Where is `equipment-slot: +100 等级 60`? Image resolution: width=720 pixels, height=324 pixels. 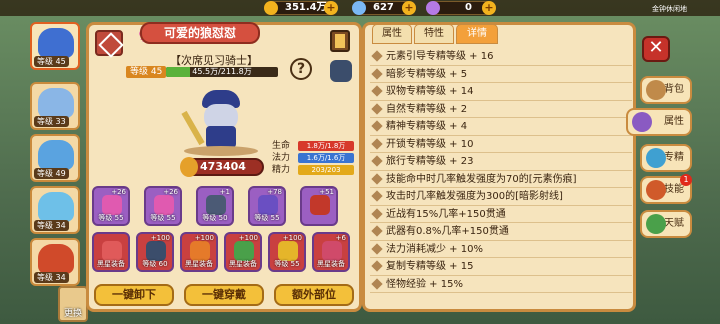 equipment-slot: +100 等级 60 is located at coordinates (155, 252).